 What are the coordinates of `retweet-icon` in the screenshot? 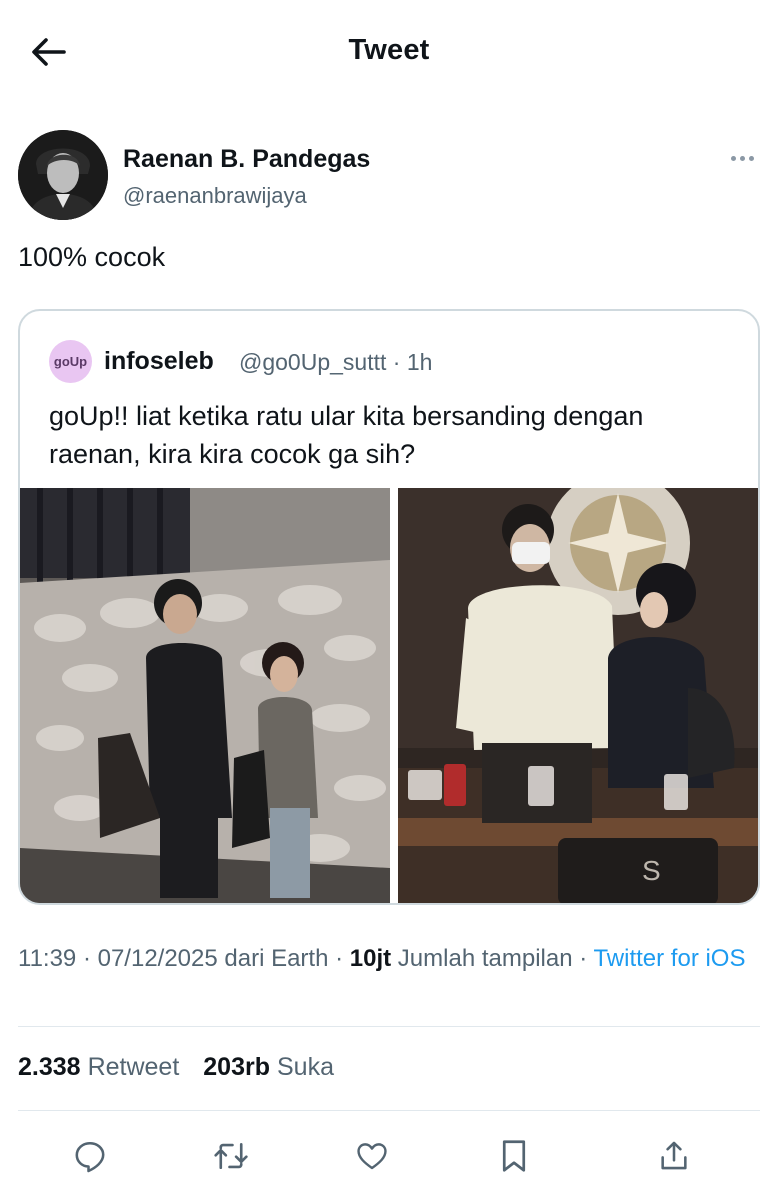 It's located at (231, 1156).